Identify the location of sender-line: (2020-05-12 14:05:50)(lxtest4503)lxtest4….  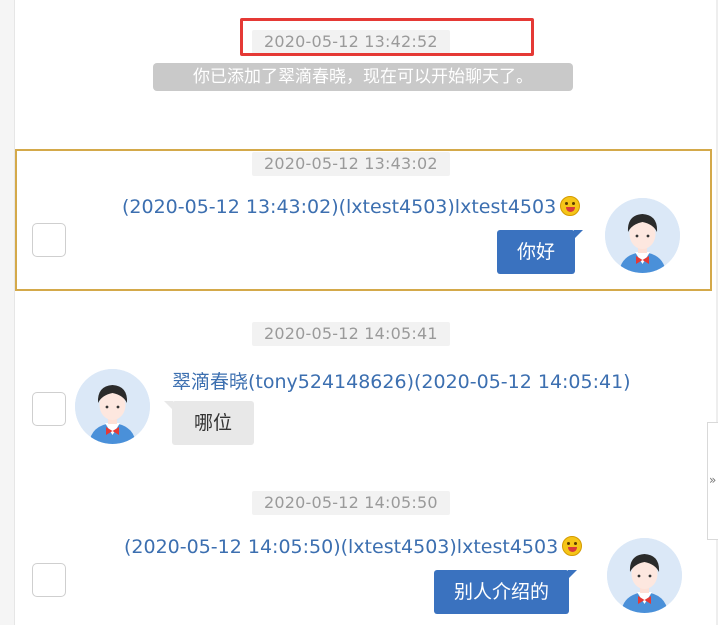
(353, 547).